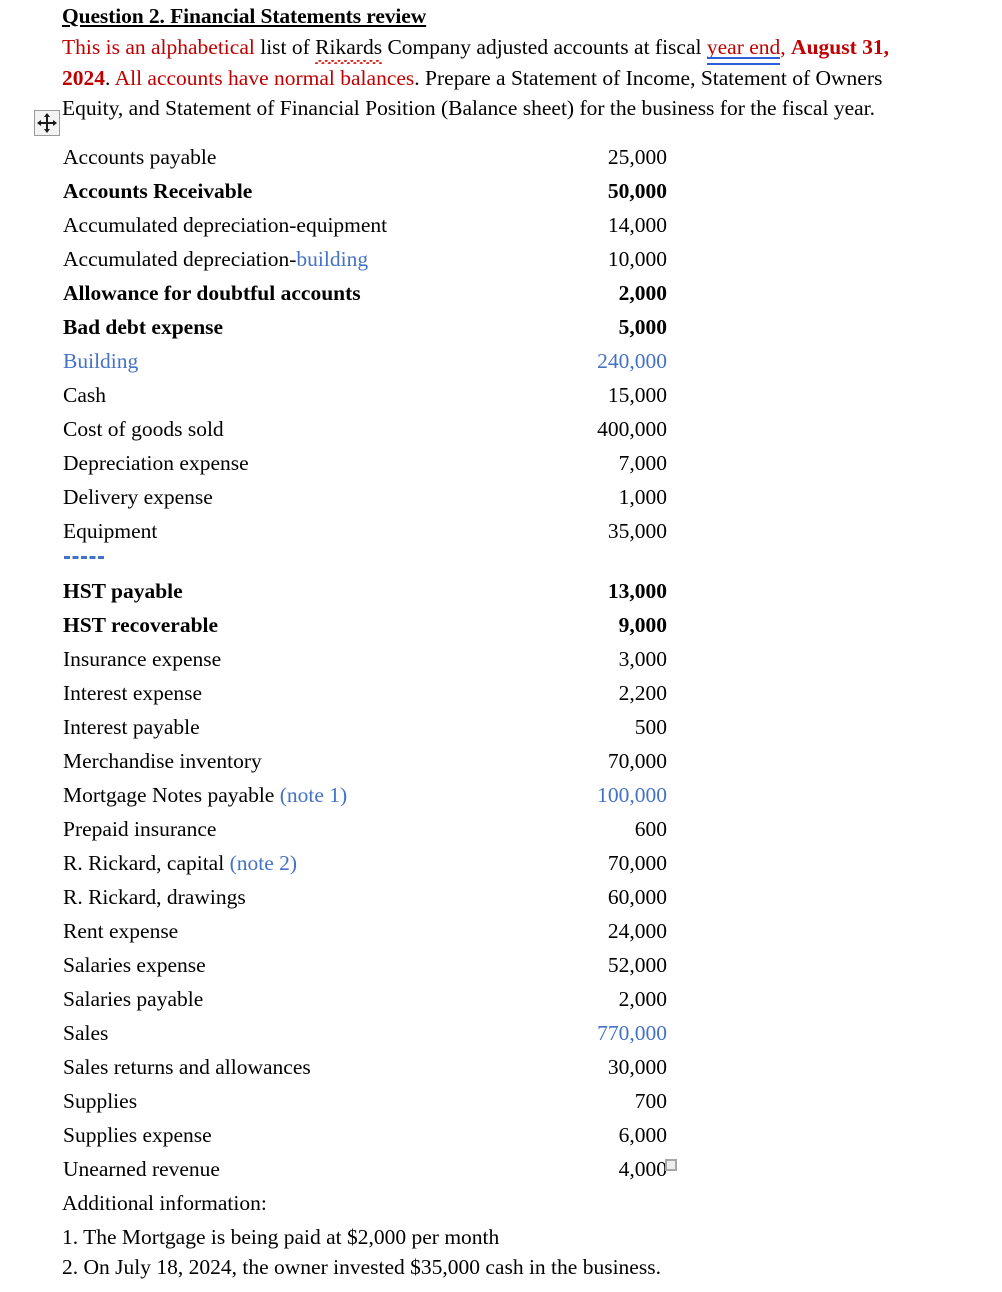  What do you see at coordinates (501, 191) in the screenshot?
I see `table-row: Accounts Receivable 50,000` at bounding box center [501, 191].